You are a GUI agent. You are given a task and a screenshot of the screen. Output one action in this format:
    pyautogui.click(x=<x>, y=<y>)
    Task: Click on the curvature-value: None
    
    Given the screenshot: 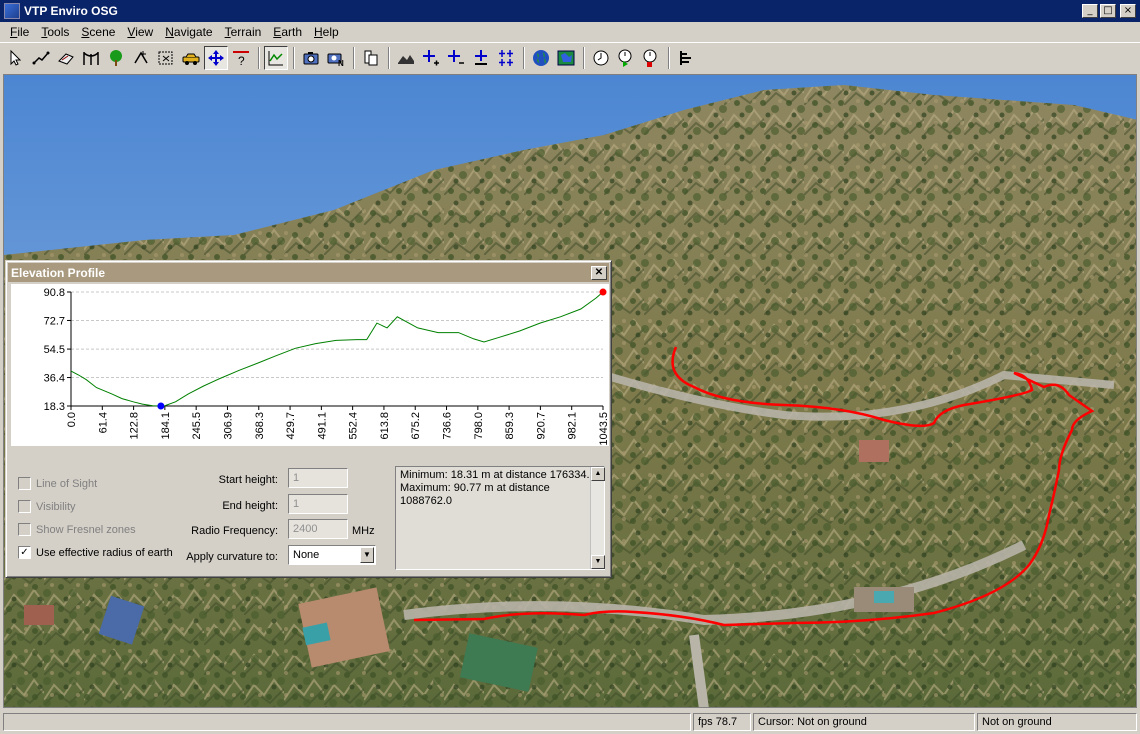 What is the action you would take?
    pyautogui.click(x=306, y=555)
    